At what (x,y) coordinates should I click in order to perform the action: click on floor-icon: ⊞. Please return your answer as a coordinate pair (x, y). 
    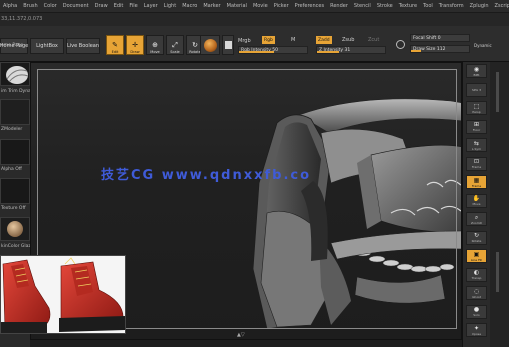
    Looking at the image, I should click on (476, 124).